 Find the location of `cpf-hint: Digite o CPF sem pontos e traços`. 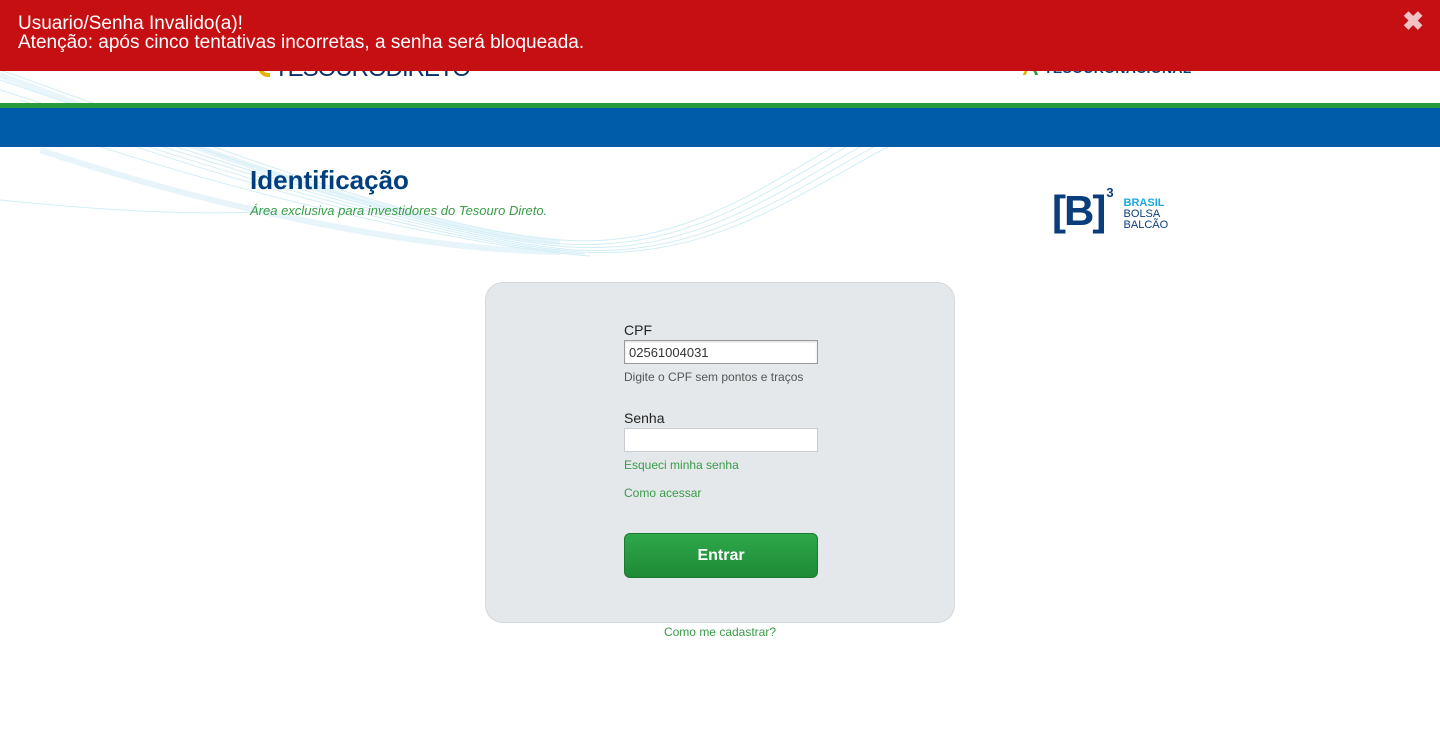

cpf-hint: Digite o CPF sem pontos e traços is located at coordinates (714, 377).